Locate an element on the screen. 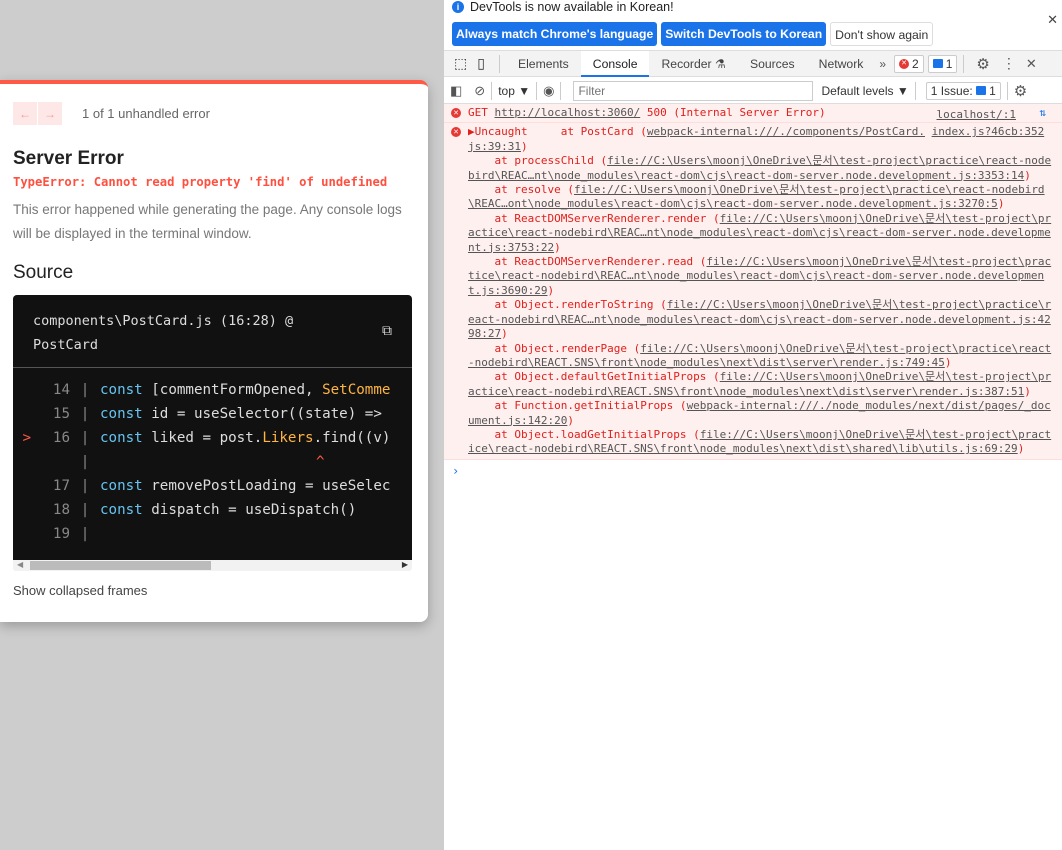 Image resolution: width=1062 pixels, height=850 pixels. source-heading: Source is located at coordinates (43, 272).